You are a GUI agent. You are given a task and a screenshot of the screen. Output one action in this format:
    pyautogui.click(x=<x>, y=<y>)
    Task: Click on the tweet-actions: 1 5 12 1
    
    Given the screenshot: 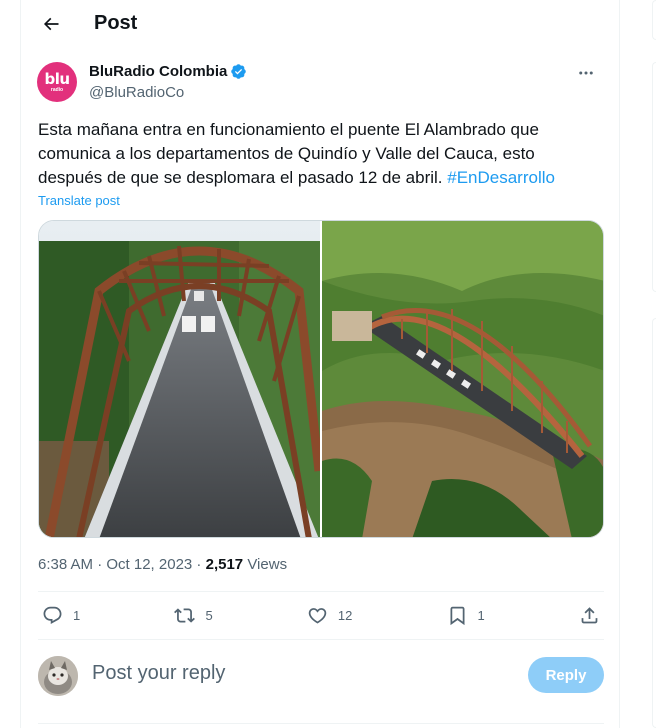 What is the action you would take?
    pyautogui.click(x=321, y=615)
    